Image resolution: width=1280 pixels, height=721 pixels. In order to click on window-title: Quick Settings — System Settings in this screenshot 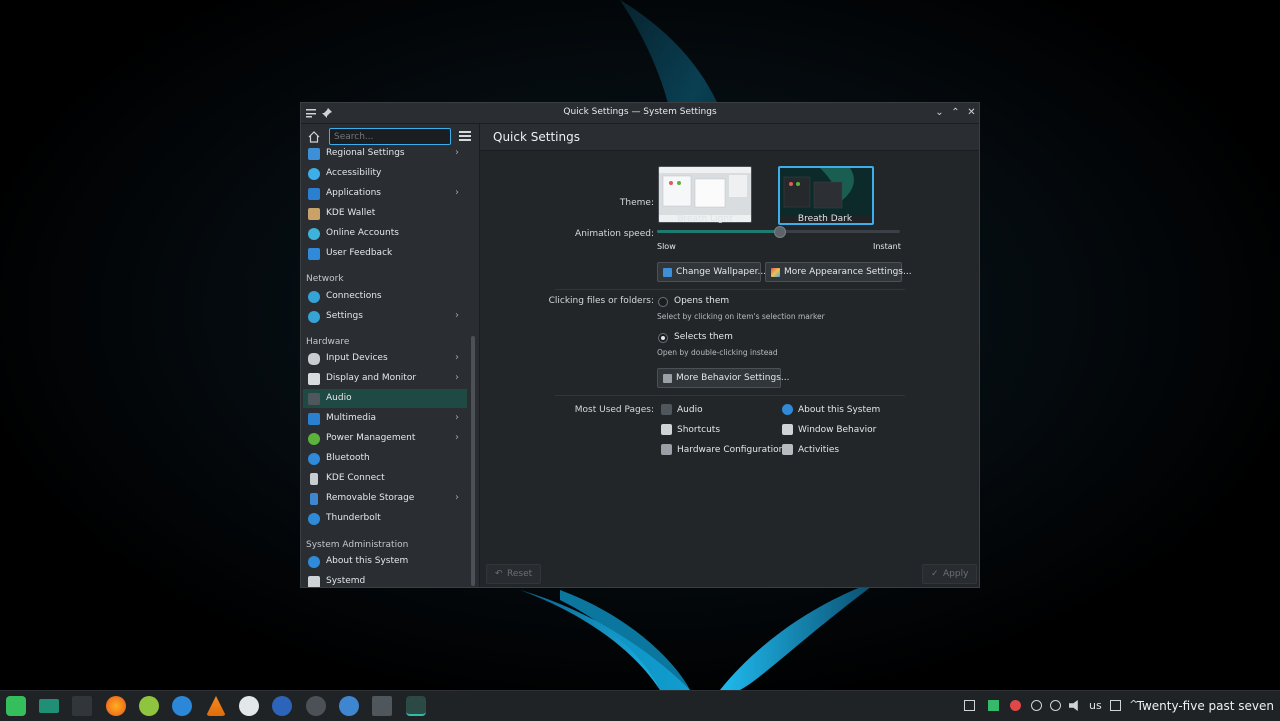, I will do `click(640, 112)`.